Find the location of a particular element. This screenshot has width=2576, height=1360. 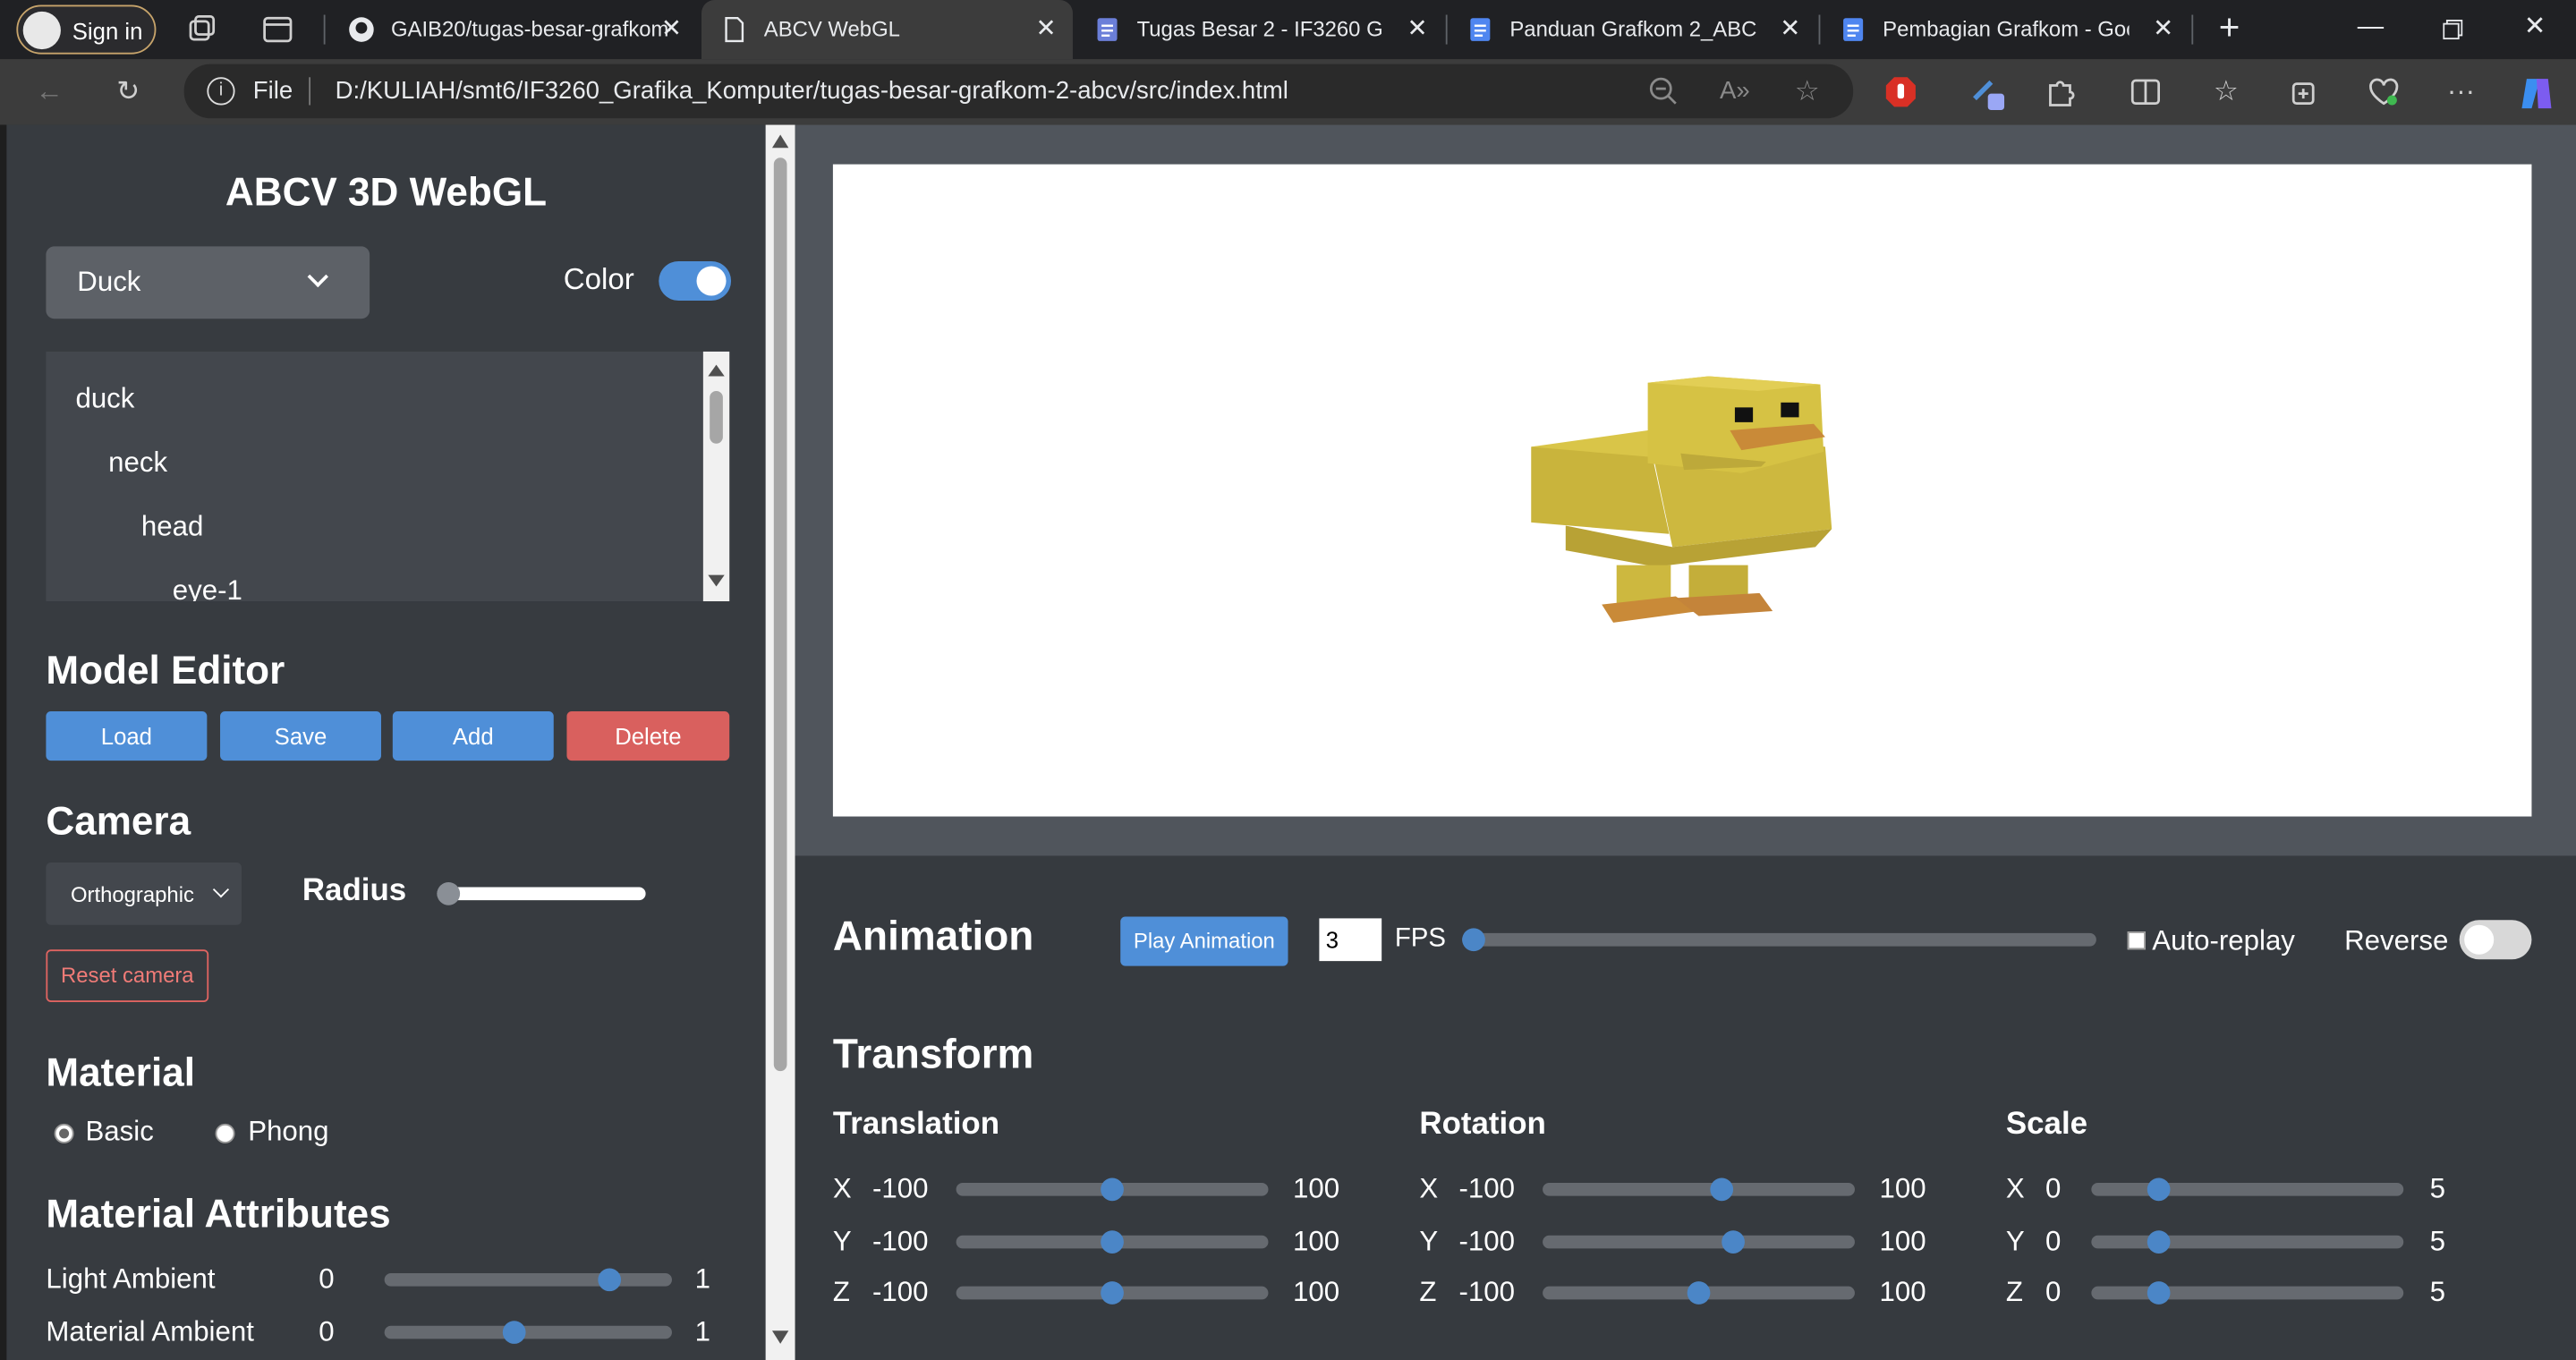

scale-y-slider-track is located at coordinates (2247, 1241).